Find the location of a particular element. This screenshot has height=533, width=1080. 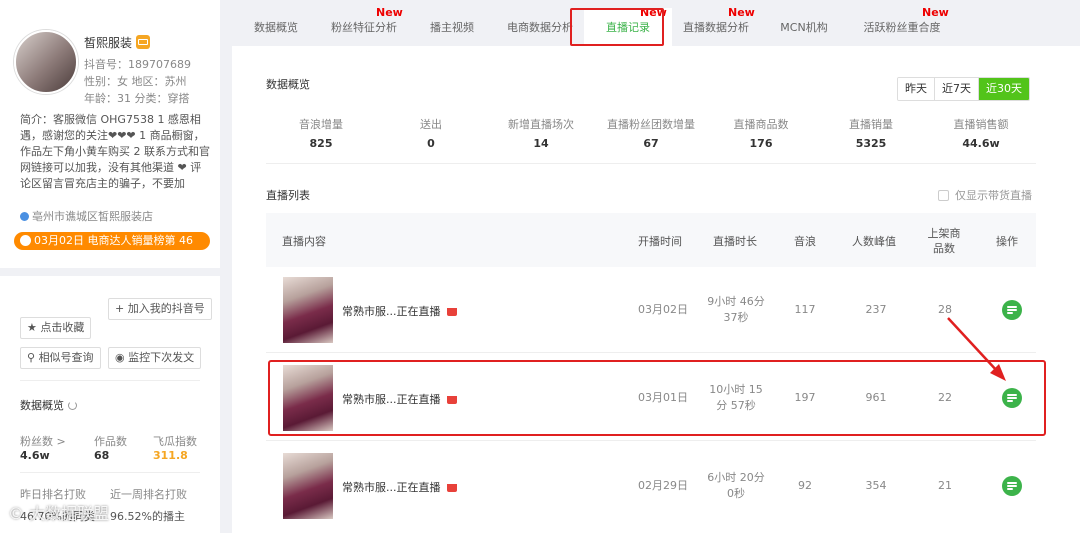

annotation-arrow-icon is located at coordinates (976, 349).